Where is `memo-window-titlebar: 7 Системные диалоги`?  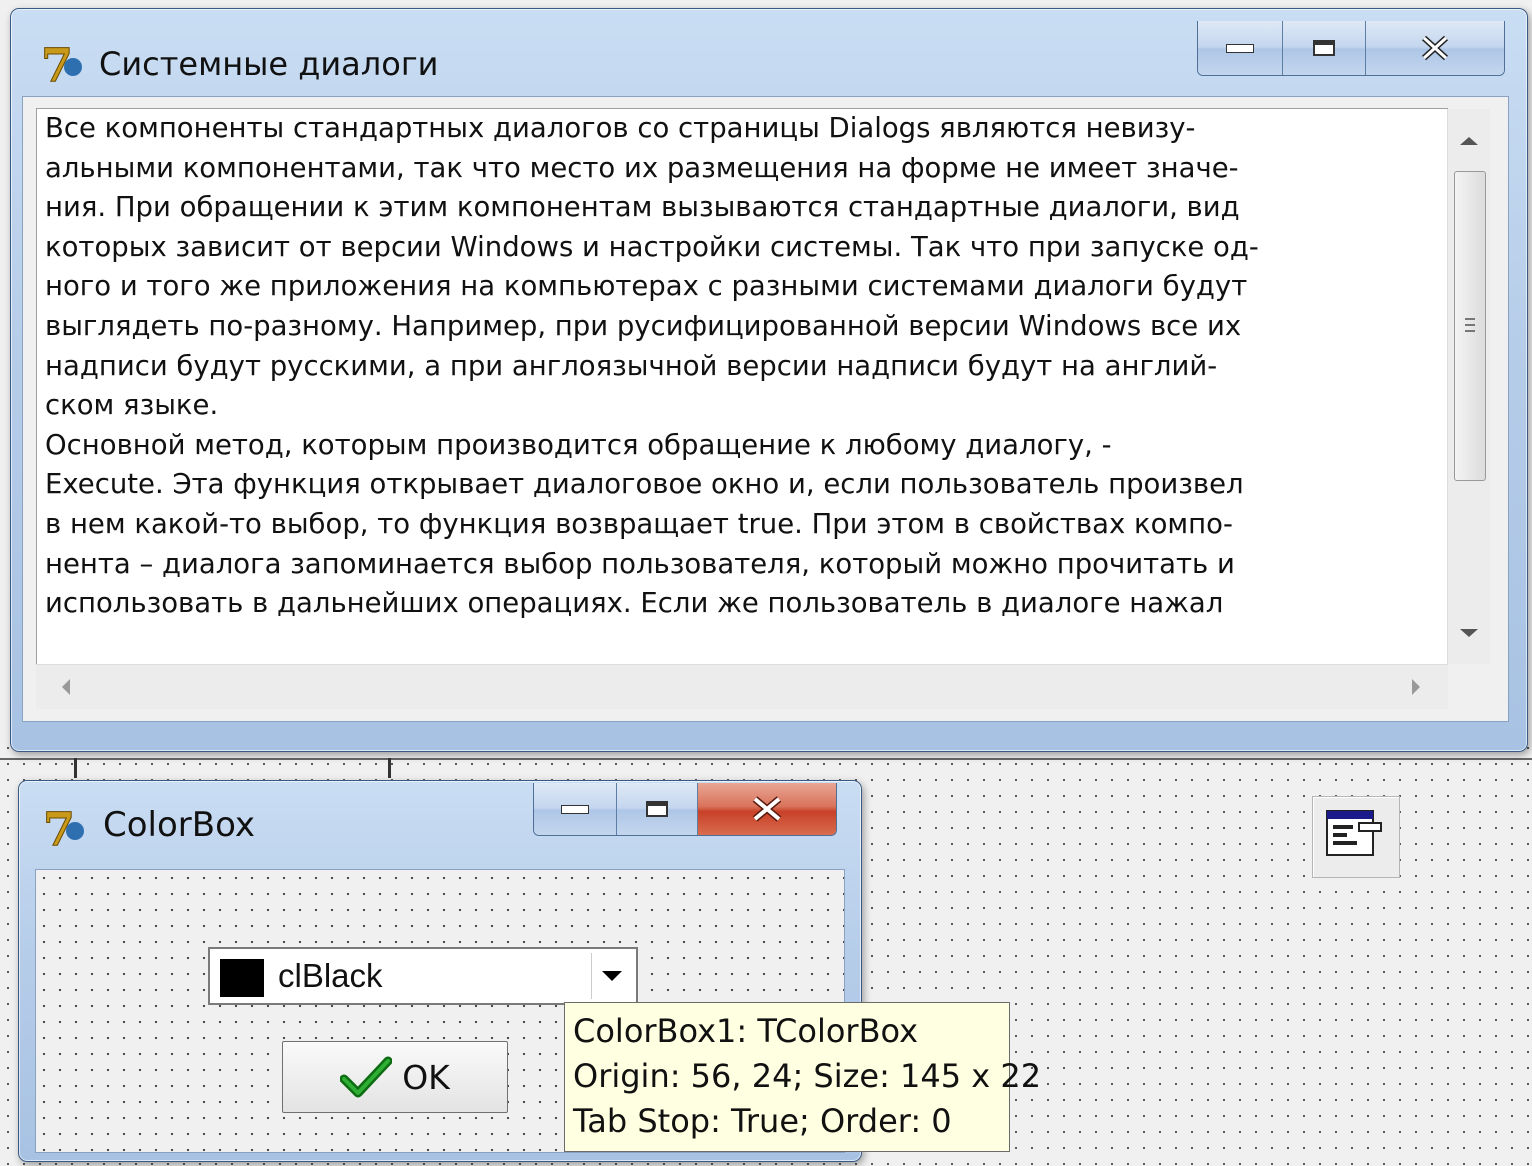
memo-window-titlebar: 7 Системные диалоги is located at coordinates (769, 54).